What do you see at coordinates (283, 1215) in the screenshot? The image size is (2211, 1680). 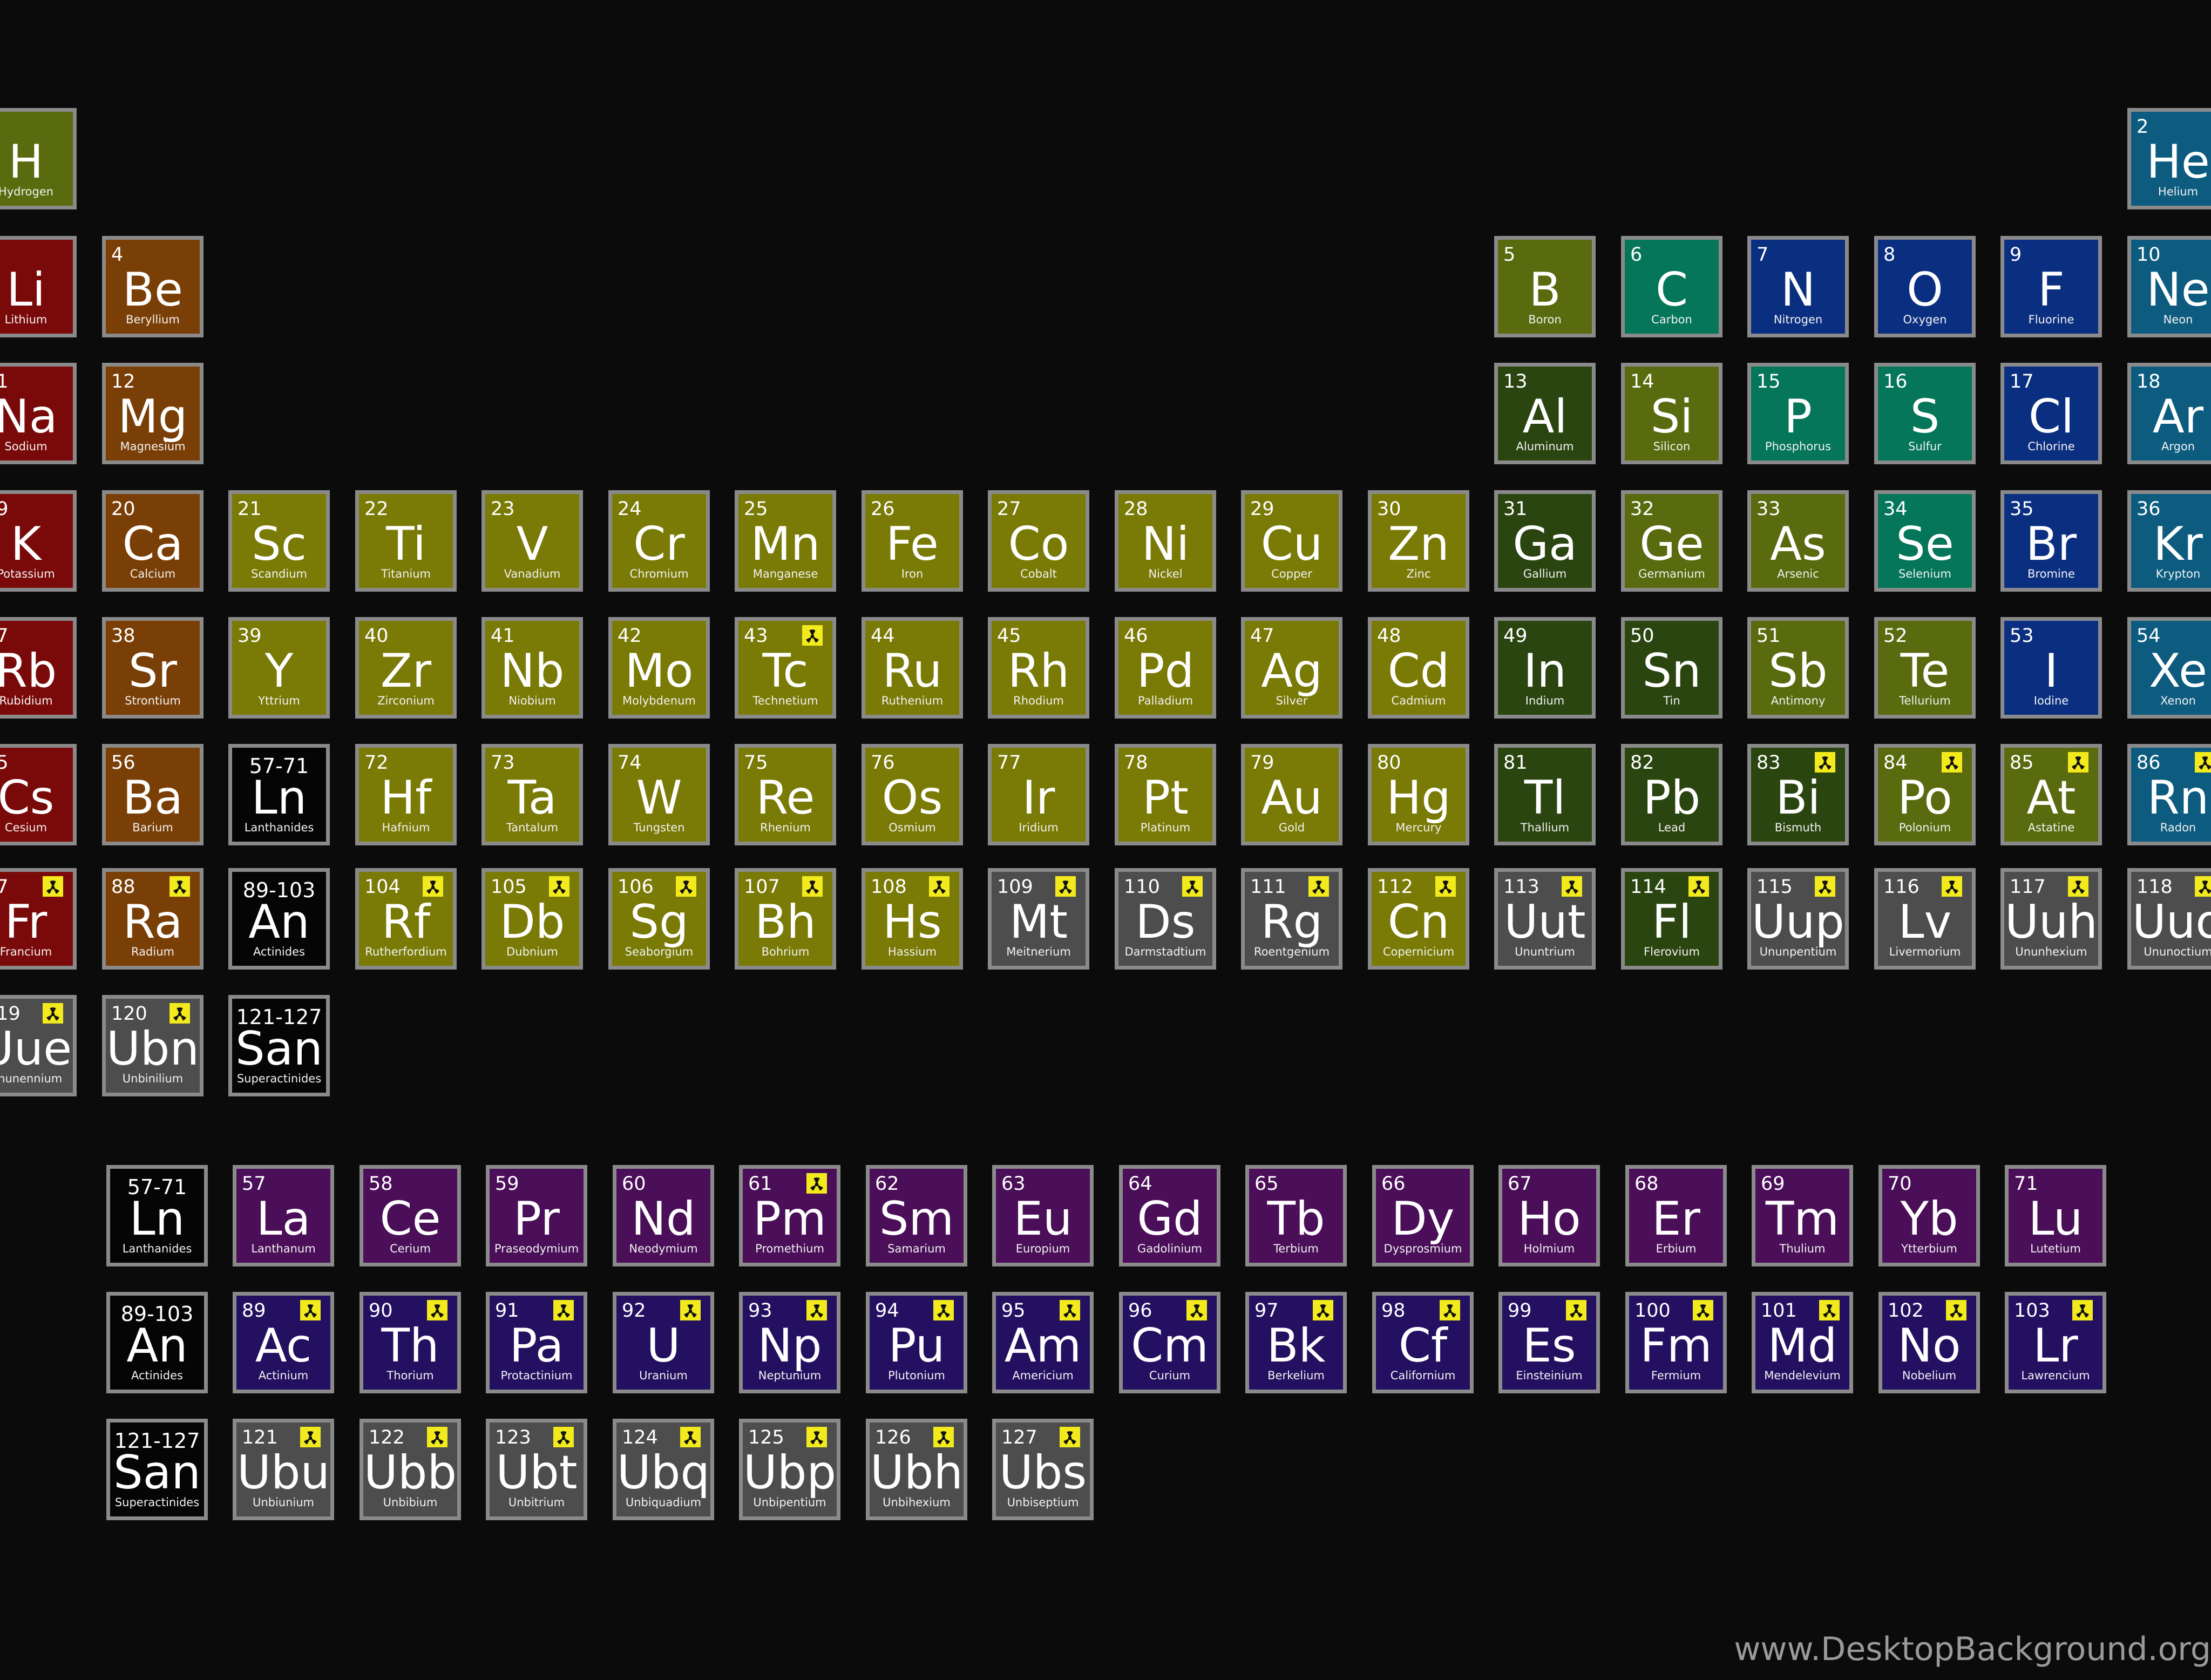 I see `element-tile-la: 57 La Lanthanum` at bounding box center [283, 1215].